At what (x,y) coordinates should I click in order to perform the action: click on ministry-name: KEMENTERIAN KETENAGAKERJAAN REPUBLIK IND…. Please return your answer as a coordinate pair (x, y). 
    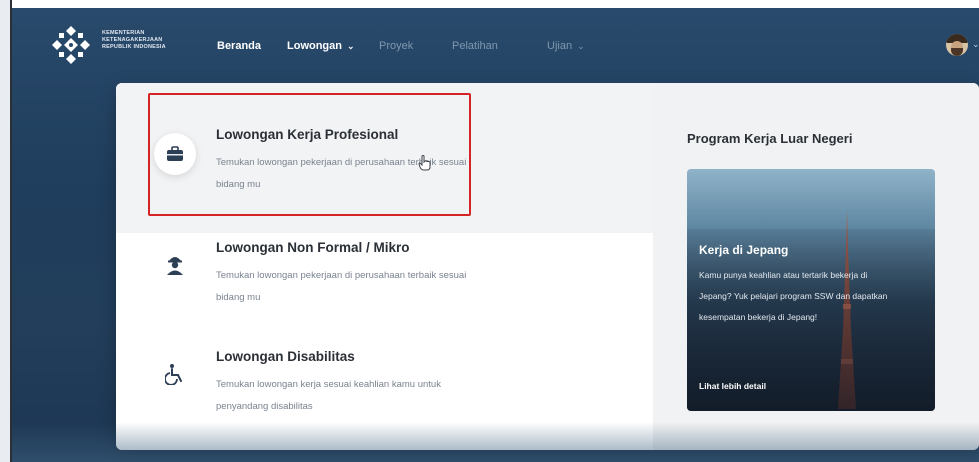
    Looking at the image, I should click on (147, 40).